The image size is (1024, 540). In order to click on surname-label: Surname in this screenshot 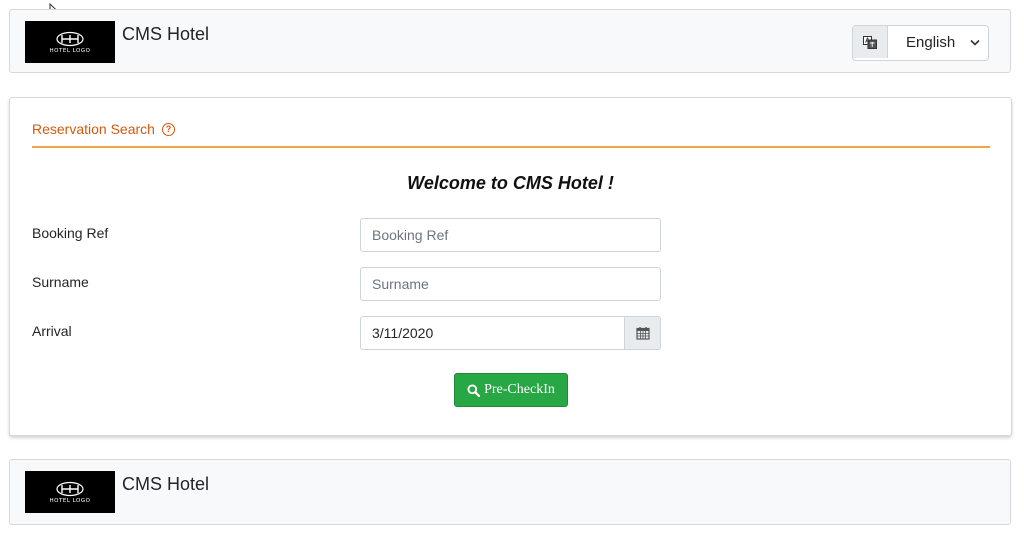, I will do `click(60, 282)`.